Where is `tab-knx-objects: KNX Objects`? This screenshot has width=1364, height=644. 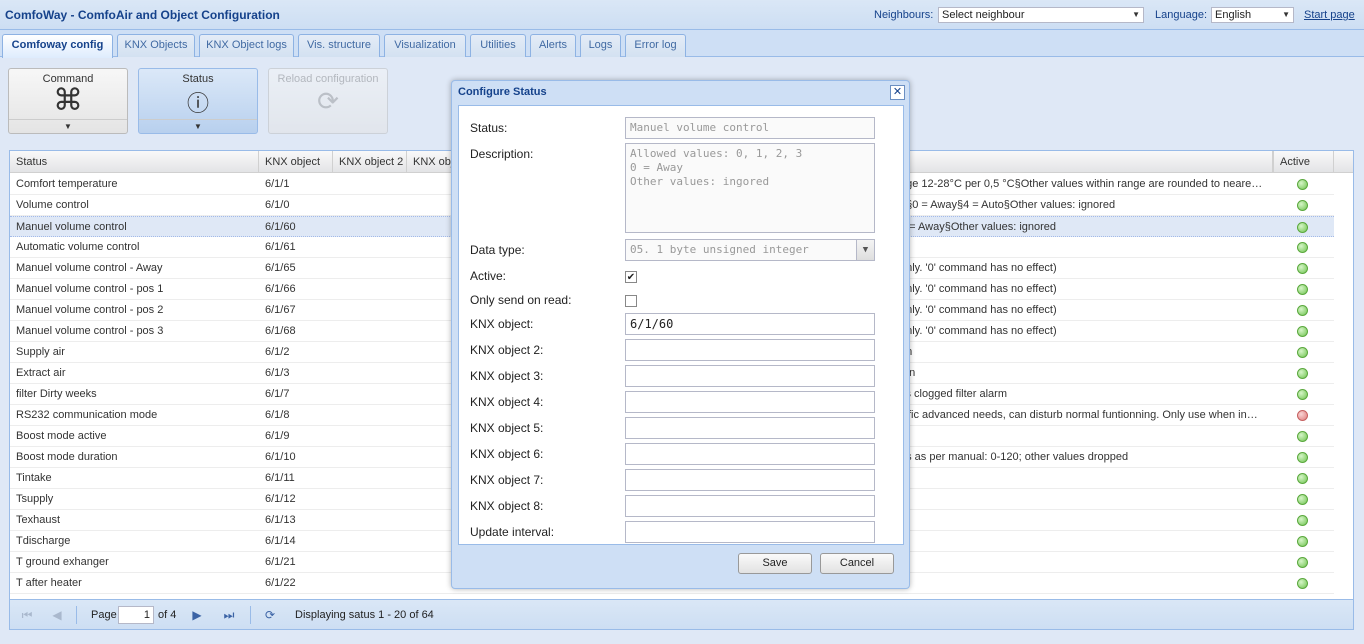 tab-knx-objects: KNX Objects is located at coordinates (156, 45).